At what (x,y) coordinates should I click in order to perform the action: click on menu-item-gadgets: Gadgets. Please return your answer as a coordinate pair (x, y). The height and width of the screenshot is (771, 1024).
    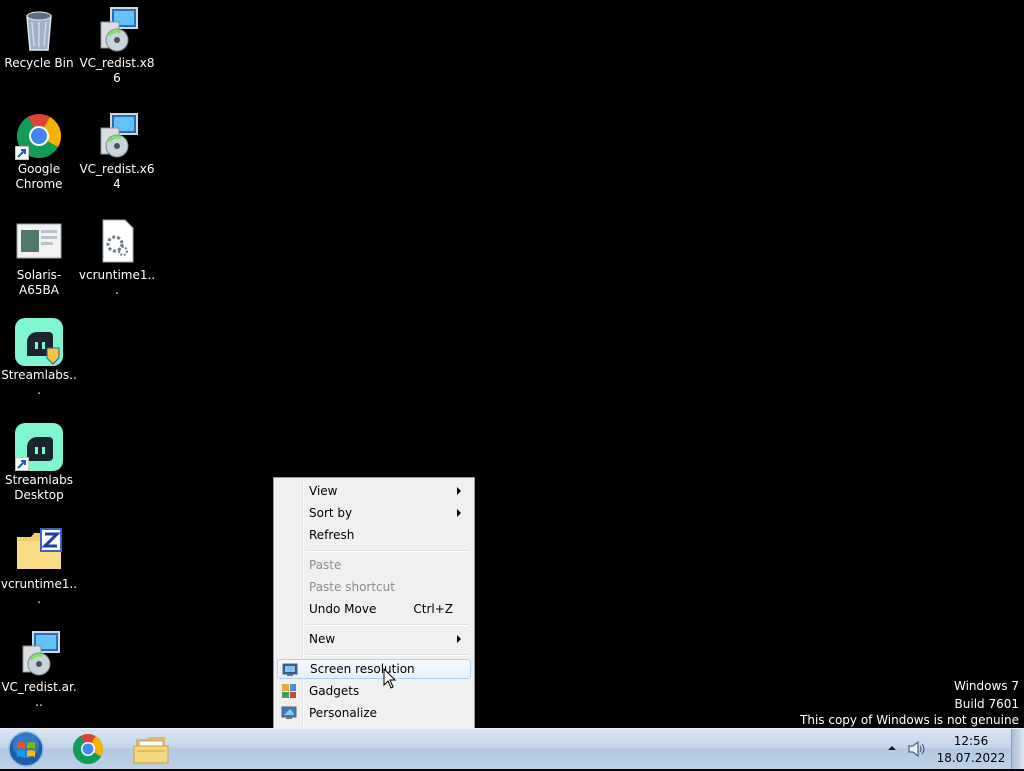
    Looking at the image, I should click on (374, 691).